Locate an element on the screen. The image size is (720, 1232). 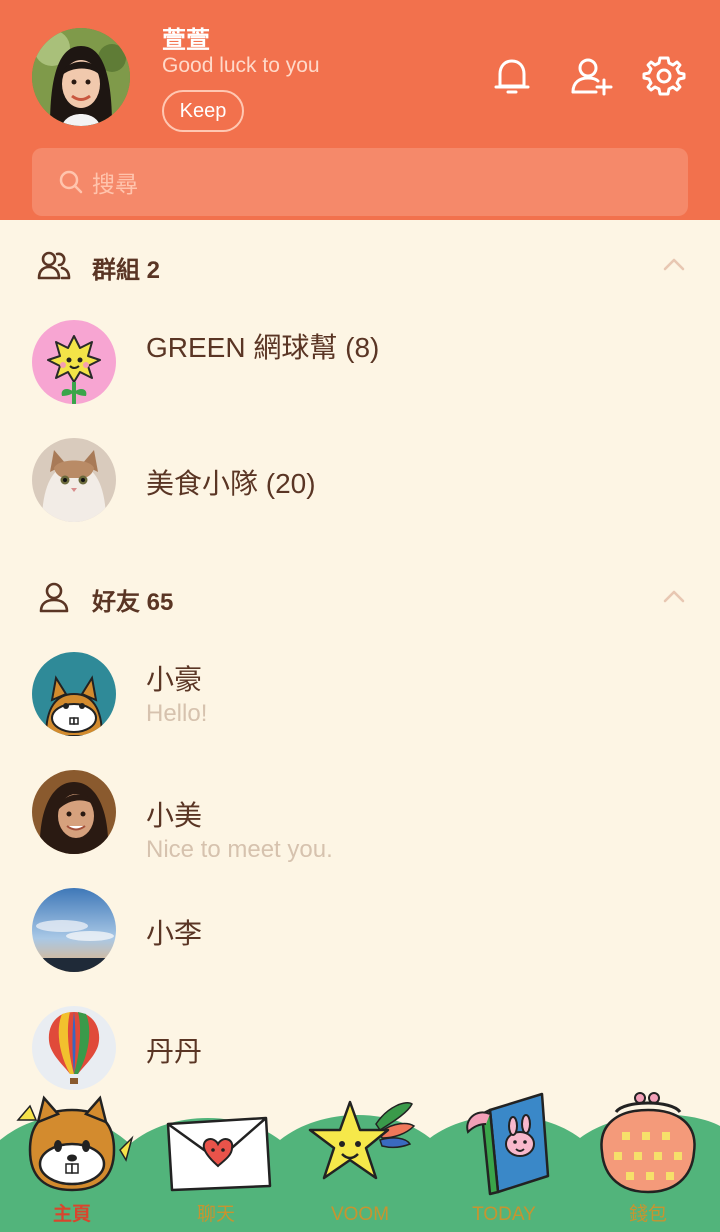
search-icon is located at coordinates (71, 182).